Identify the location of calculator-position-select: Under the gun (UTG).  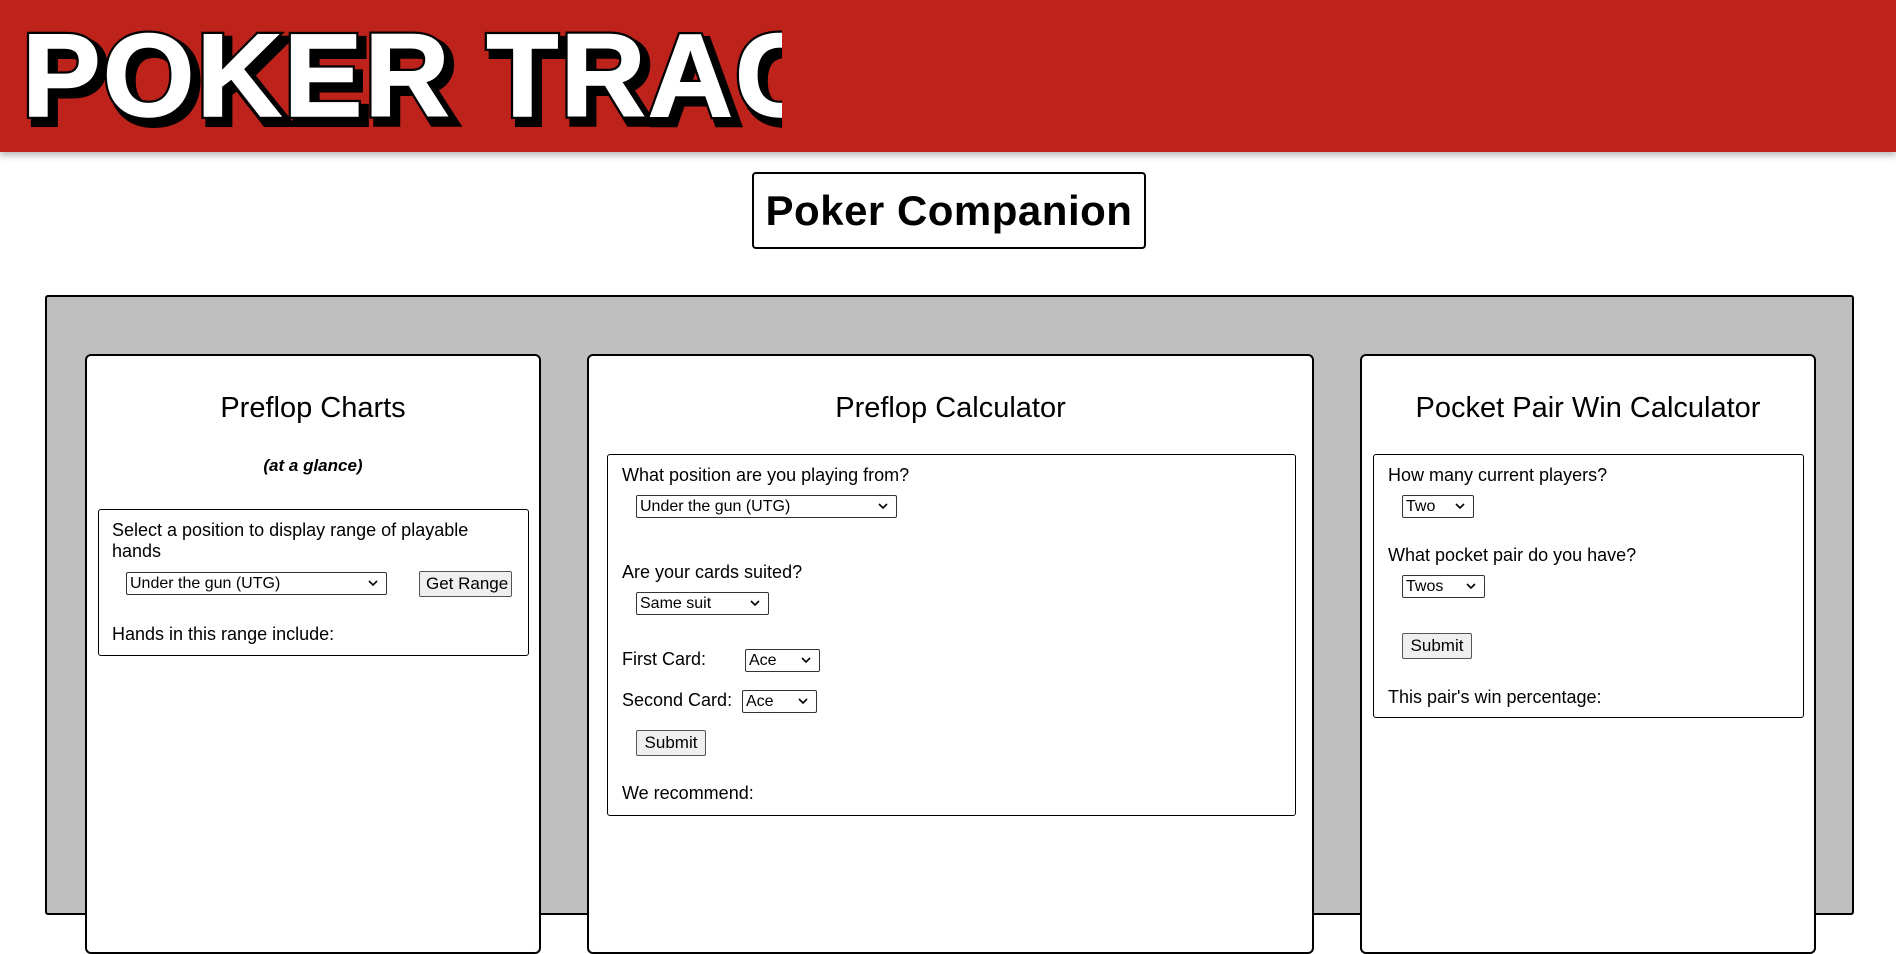
(766, 506).